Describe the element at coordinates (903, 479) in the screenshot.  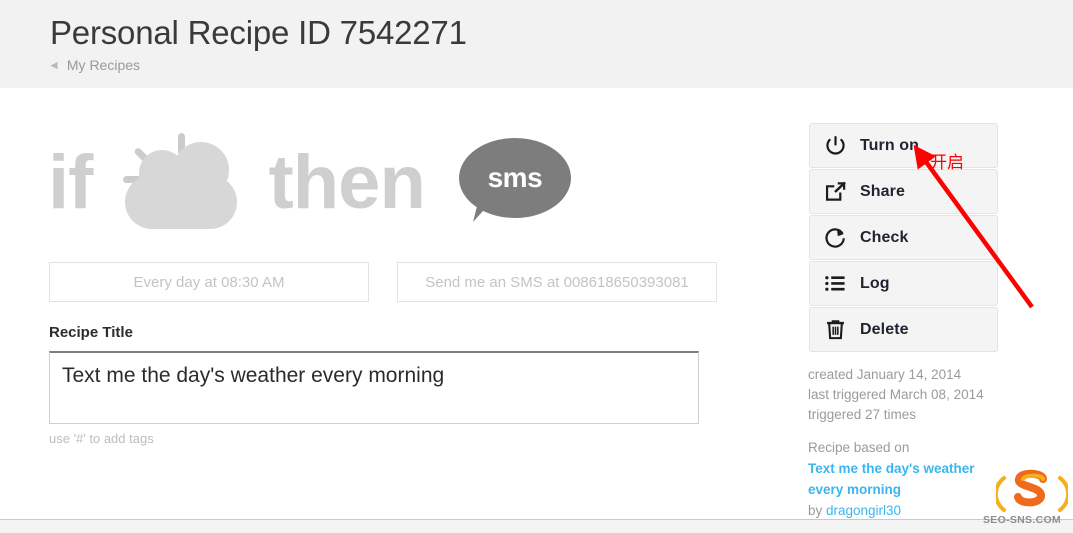
I see `based-on-recipe-link: Text me the day's weather every morning` at that location.